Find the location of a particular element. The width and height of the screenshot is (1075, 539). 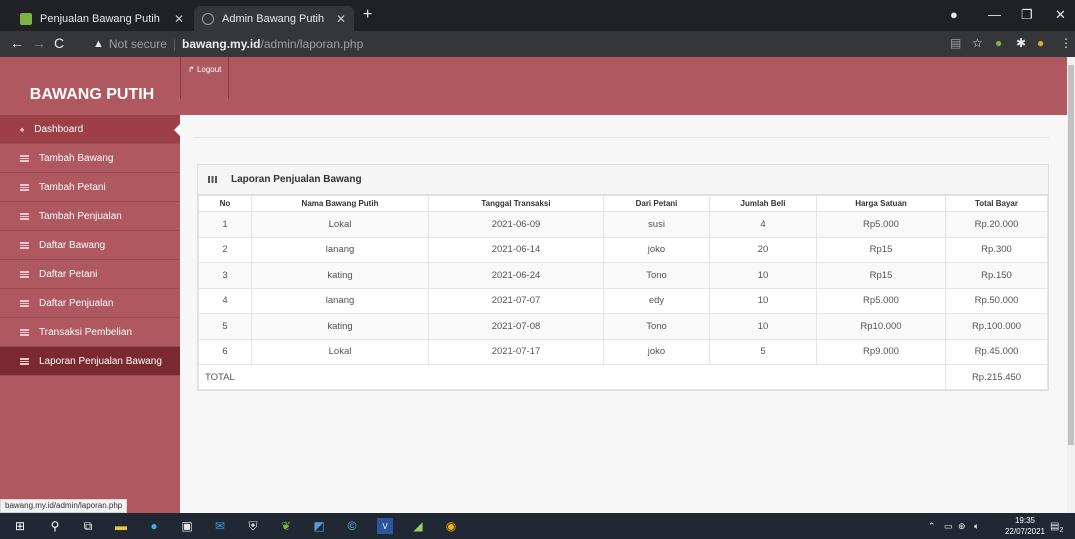

cell-tanggal: 2021-07-07 is located at coordinates (516, 300).